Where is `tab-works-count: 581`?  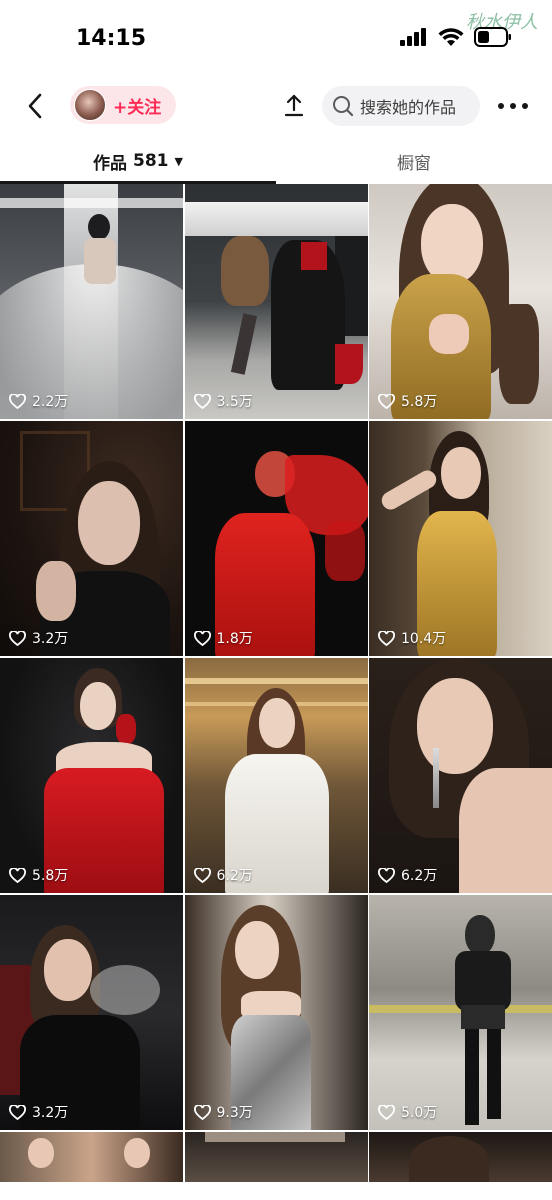
tab-works-count: 581 is located at coordinates (151, 161).